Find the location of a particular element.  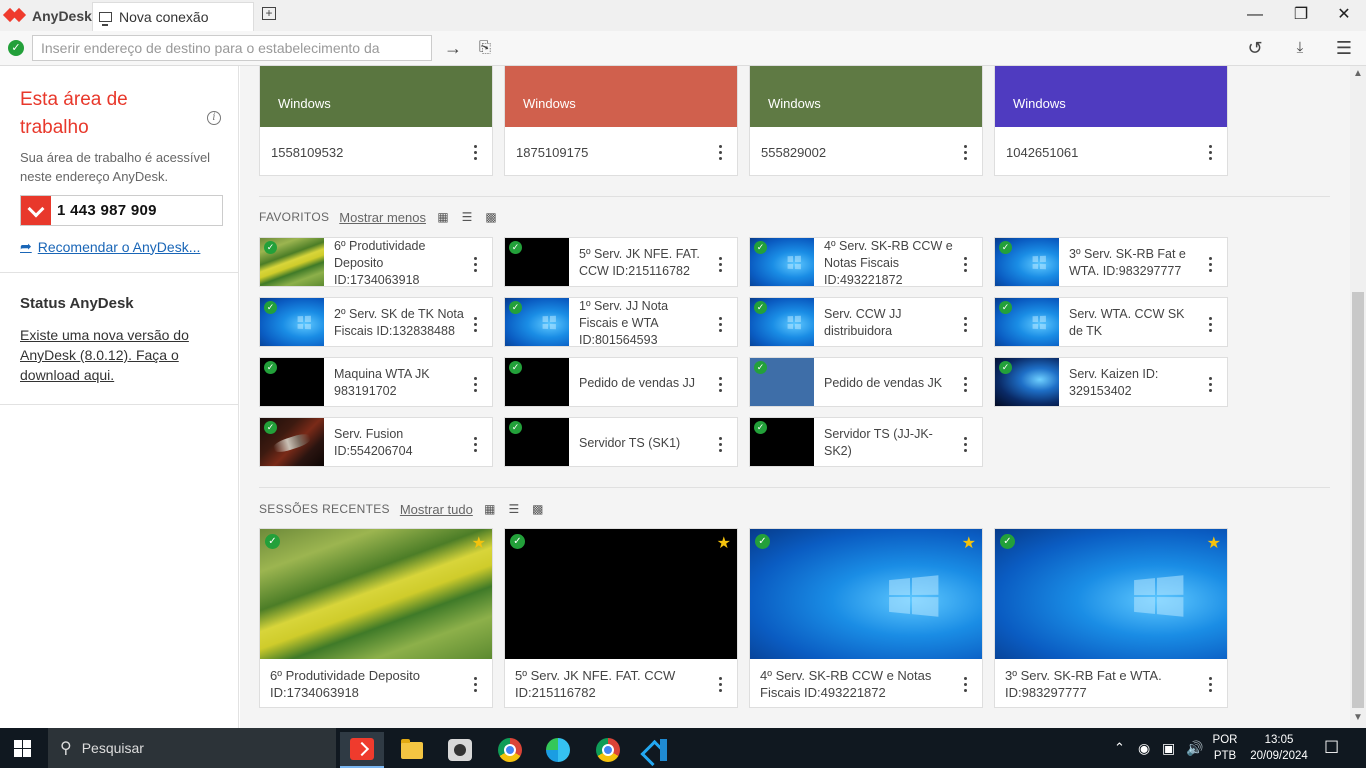

favorite-item: ✓ 3º Serv. SK-RB Fat e WTA. ID:983297777 is located at coordinates (1111, 262).